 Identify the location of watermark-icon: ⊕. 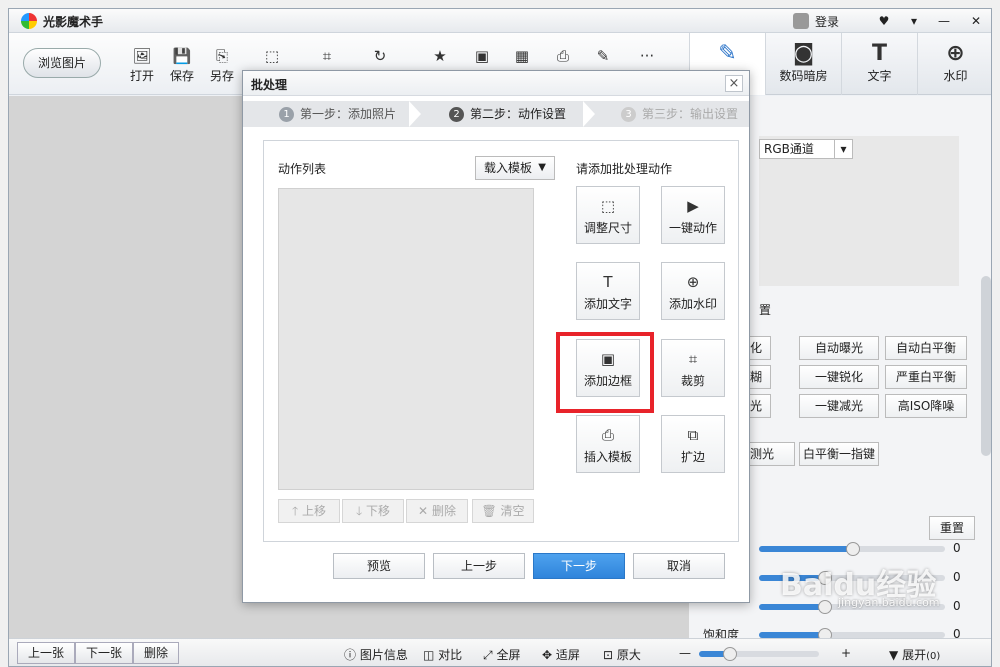
(955, 53).